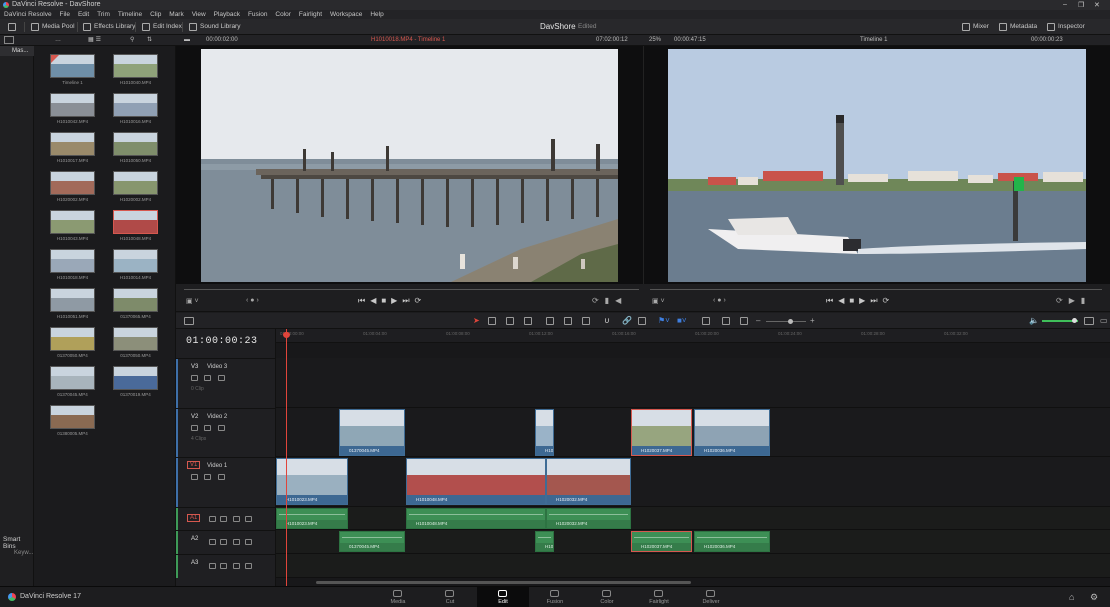 This screenshot has height=607, width=1110. Describe the element at coordinates (510, 321) in the screenshot. I see `dynamic-trim-icon` at that location.